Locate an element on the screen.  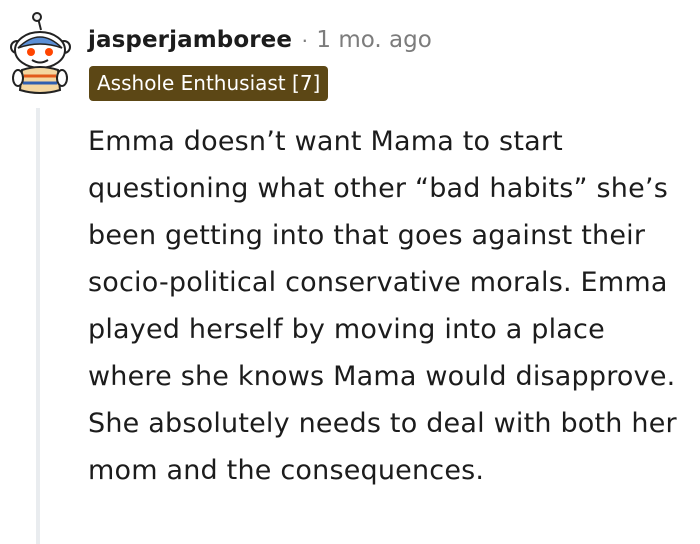
thread-collapse-line is located at coordinates (38, 326).